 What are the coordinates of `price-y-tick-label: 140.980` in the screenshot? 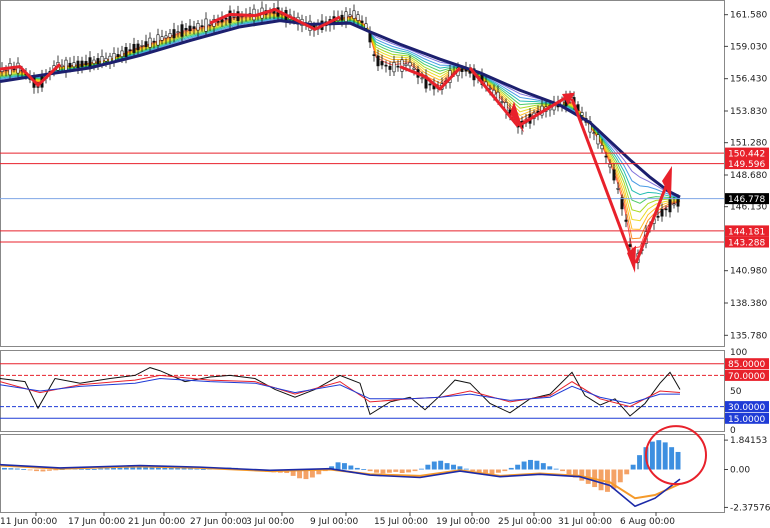 It's located at (748, 272).